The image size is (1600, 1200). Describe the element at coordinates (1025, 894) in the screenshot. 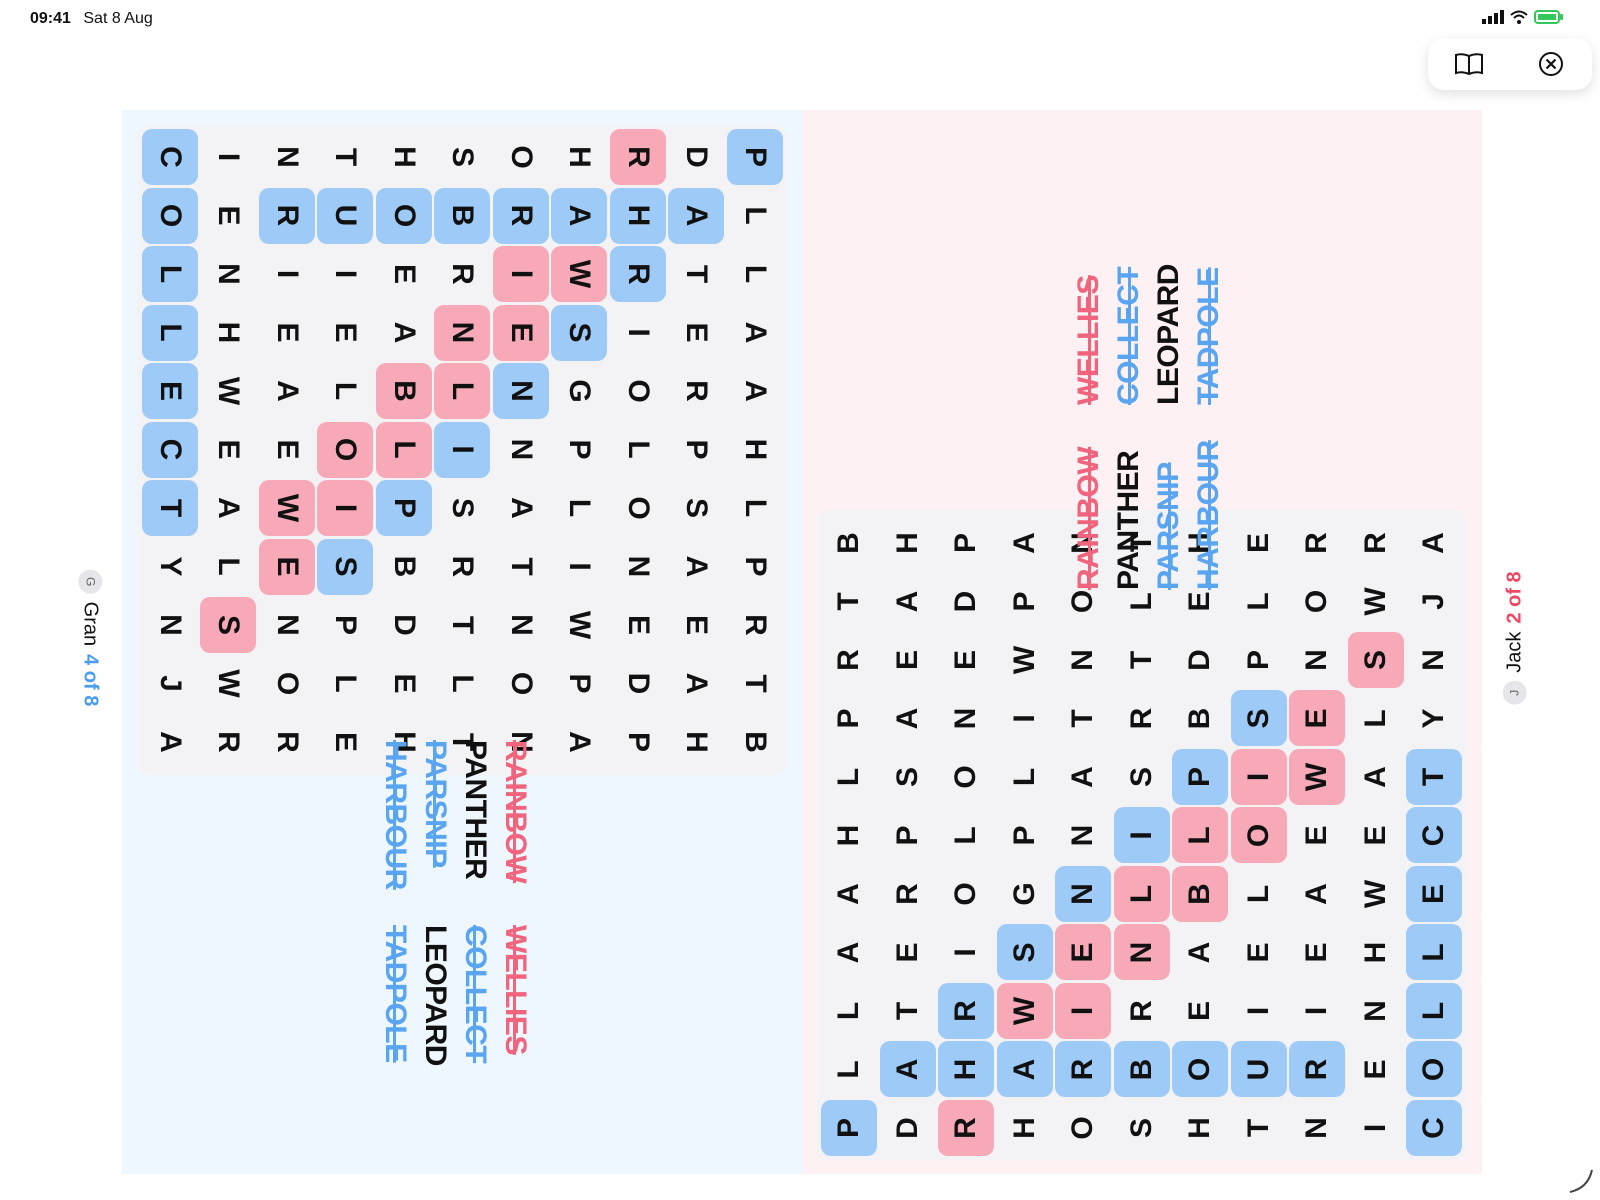

I see `jack-grid-cell: G` at that location.